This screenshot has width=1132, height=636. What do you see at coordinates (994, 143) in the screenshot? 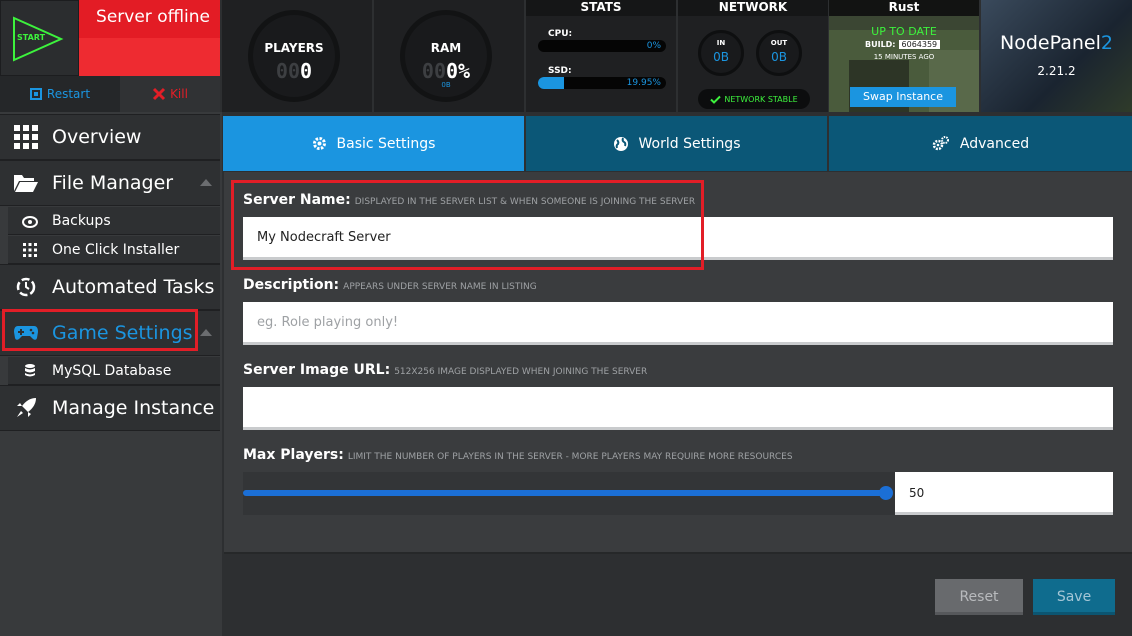
I see `tab-label: Advanced` at bounding box center [994, 143].